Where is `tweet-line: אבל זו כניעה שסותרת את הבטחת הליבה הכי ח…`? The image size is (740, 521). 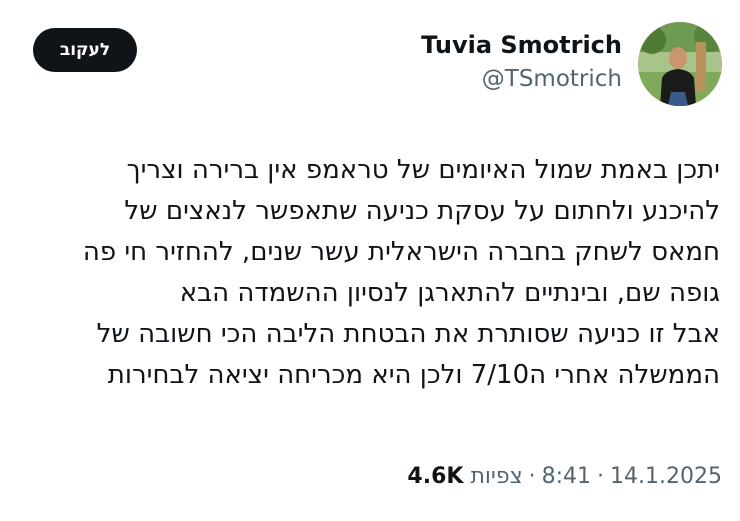 tweet-line: אבל זו כניעה שסותרת את הבטחת הליבה הכי ח… is located at coordinates (408, 334).